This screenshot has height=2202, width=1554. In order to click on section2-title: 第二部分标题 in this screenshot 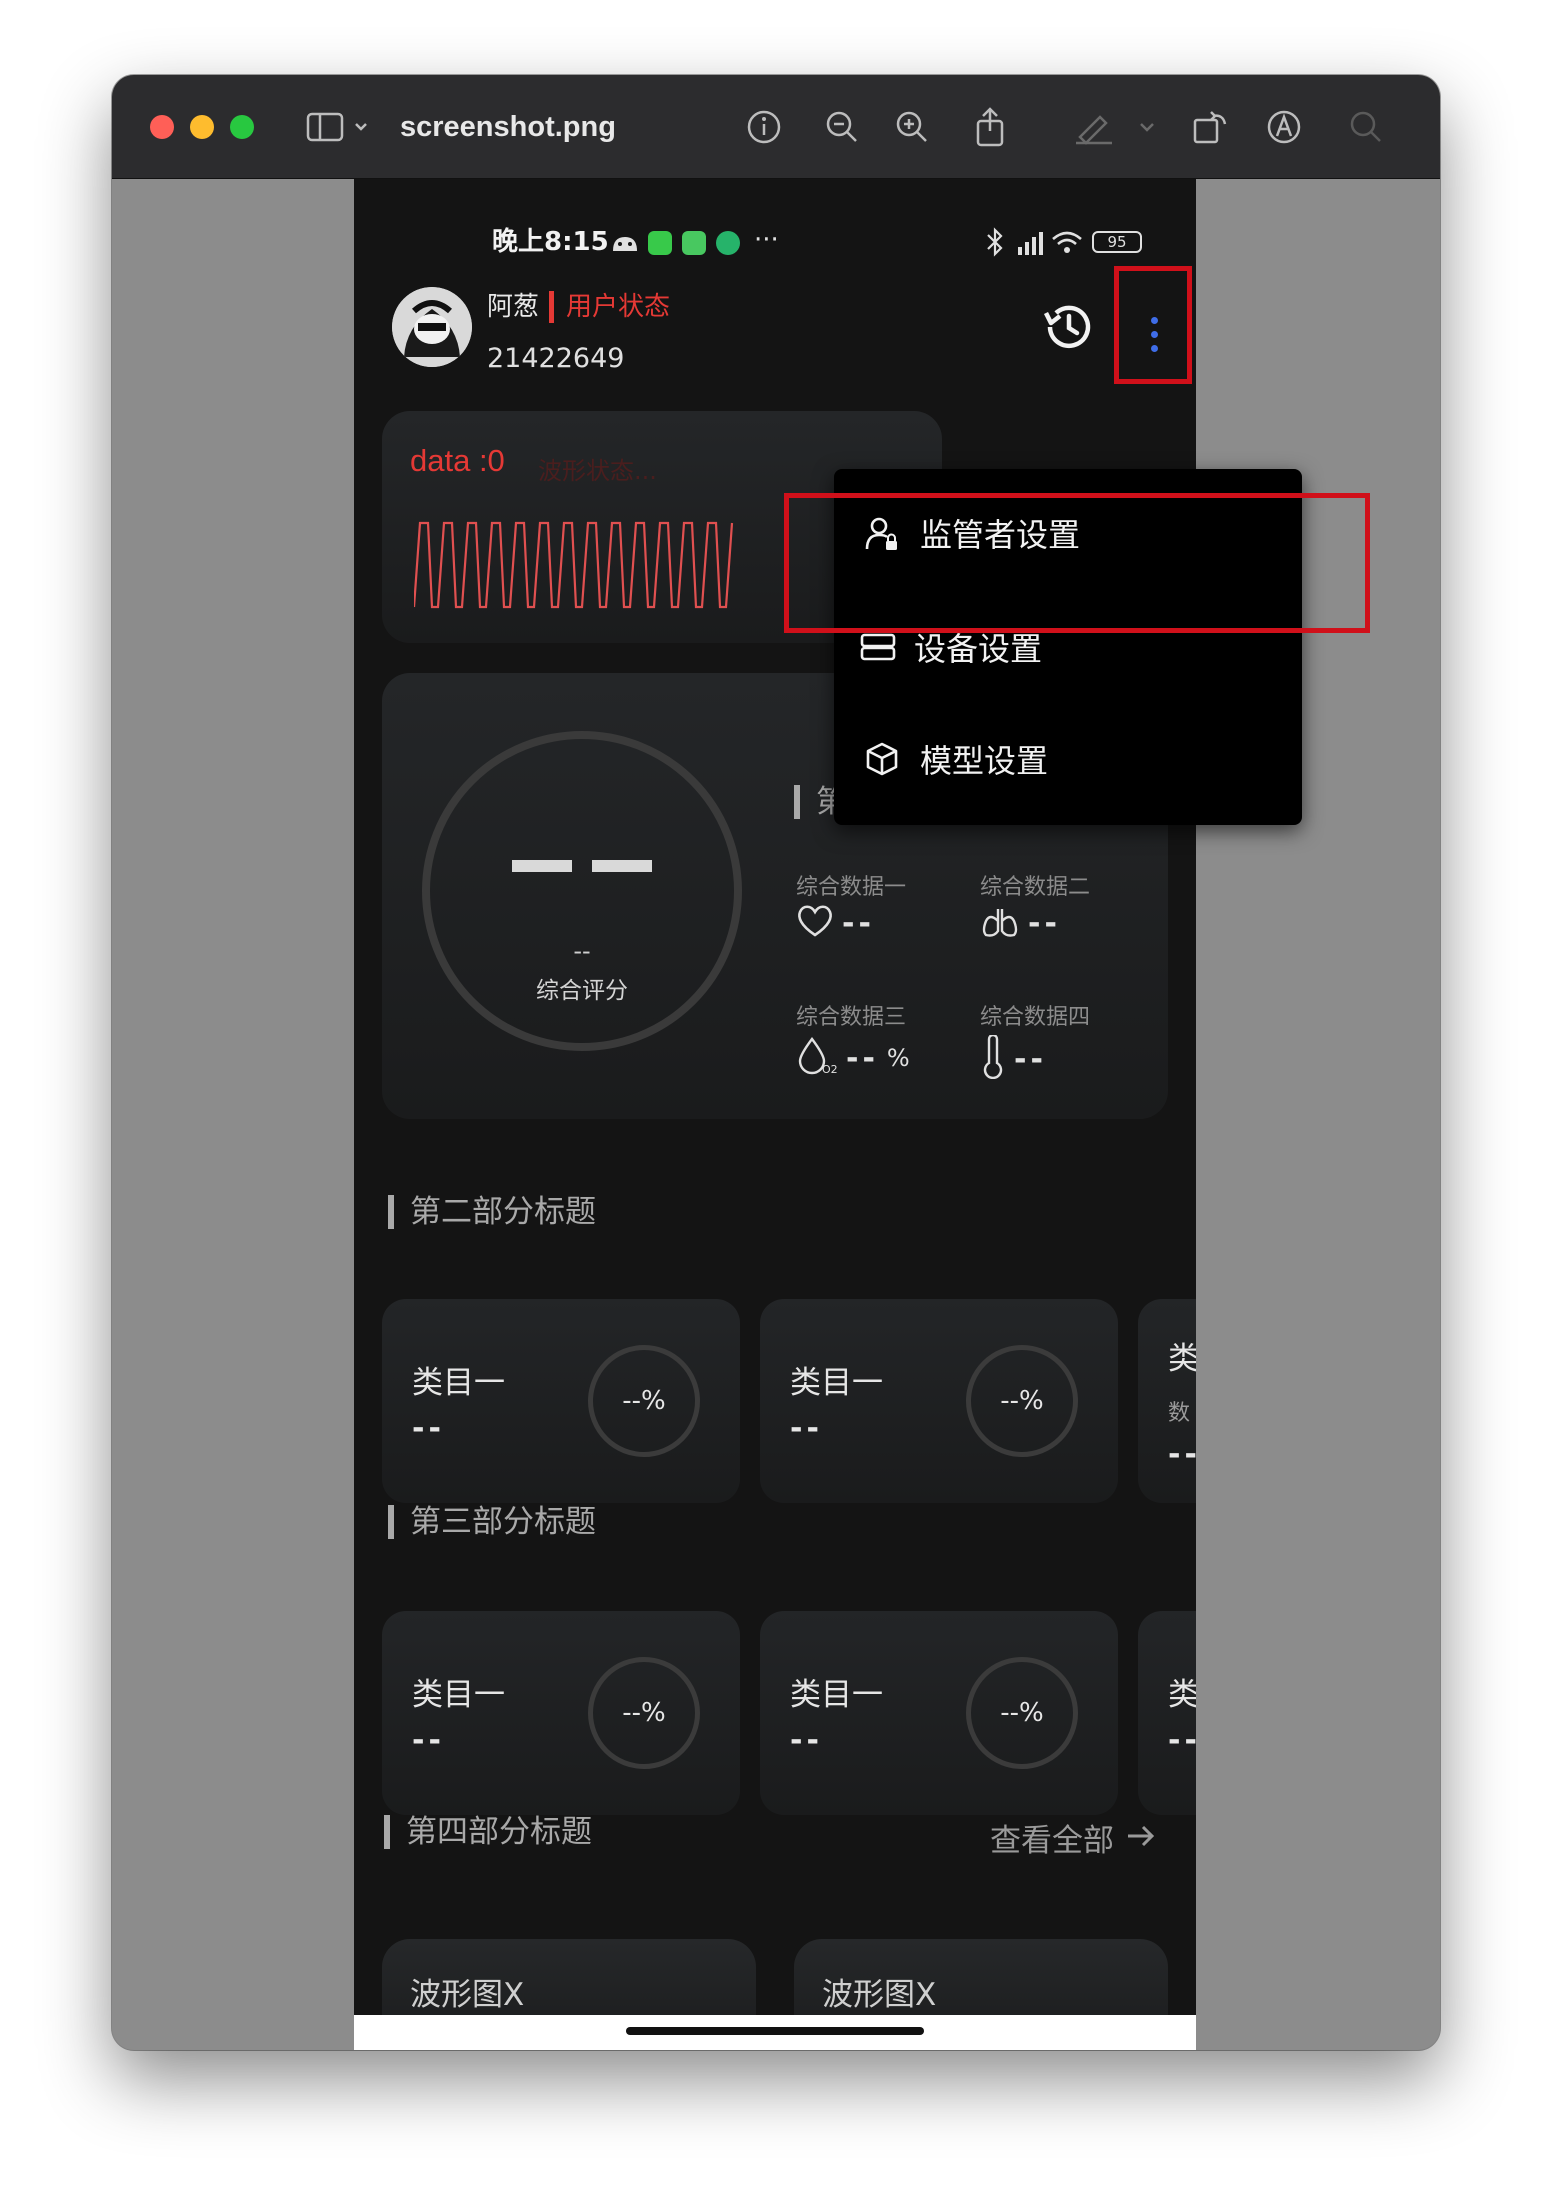, I will do `click(492, 1212)`.